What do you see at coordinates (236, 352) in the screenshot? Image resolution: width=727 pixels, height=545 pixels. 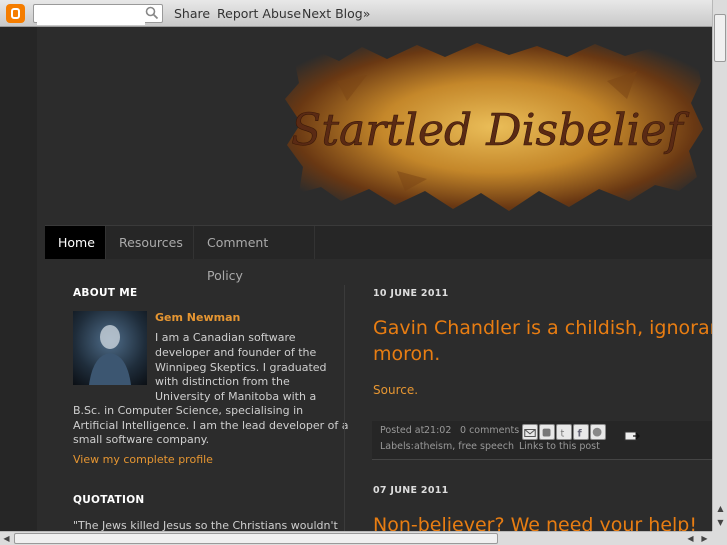 I see `bio-line: developer and founder of the` at bounding box center [236, 352].